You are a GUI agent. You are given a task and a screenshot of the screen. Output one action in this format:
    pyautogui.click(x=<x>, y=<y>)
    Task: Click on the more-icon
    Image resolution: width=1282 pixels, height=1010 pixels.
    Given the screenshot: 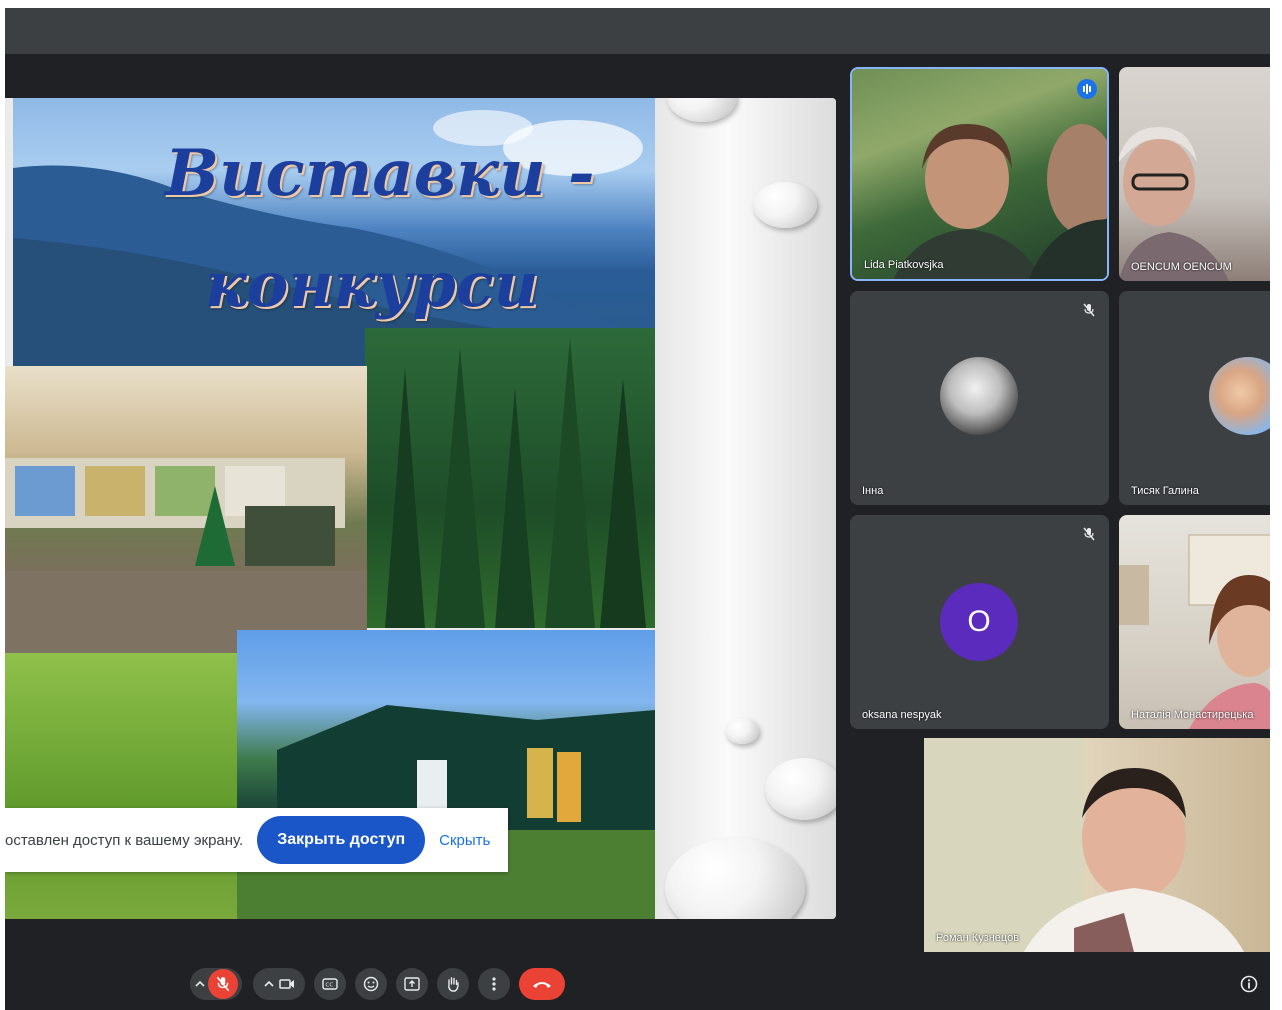 What is the action you would take?
    pyautogui.click(x=494, y=984)
    